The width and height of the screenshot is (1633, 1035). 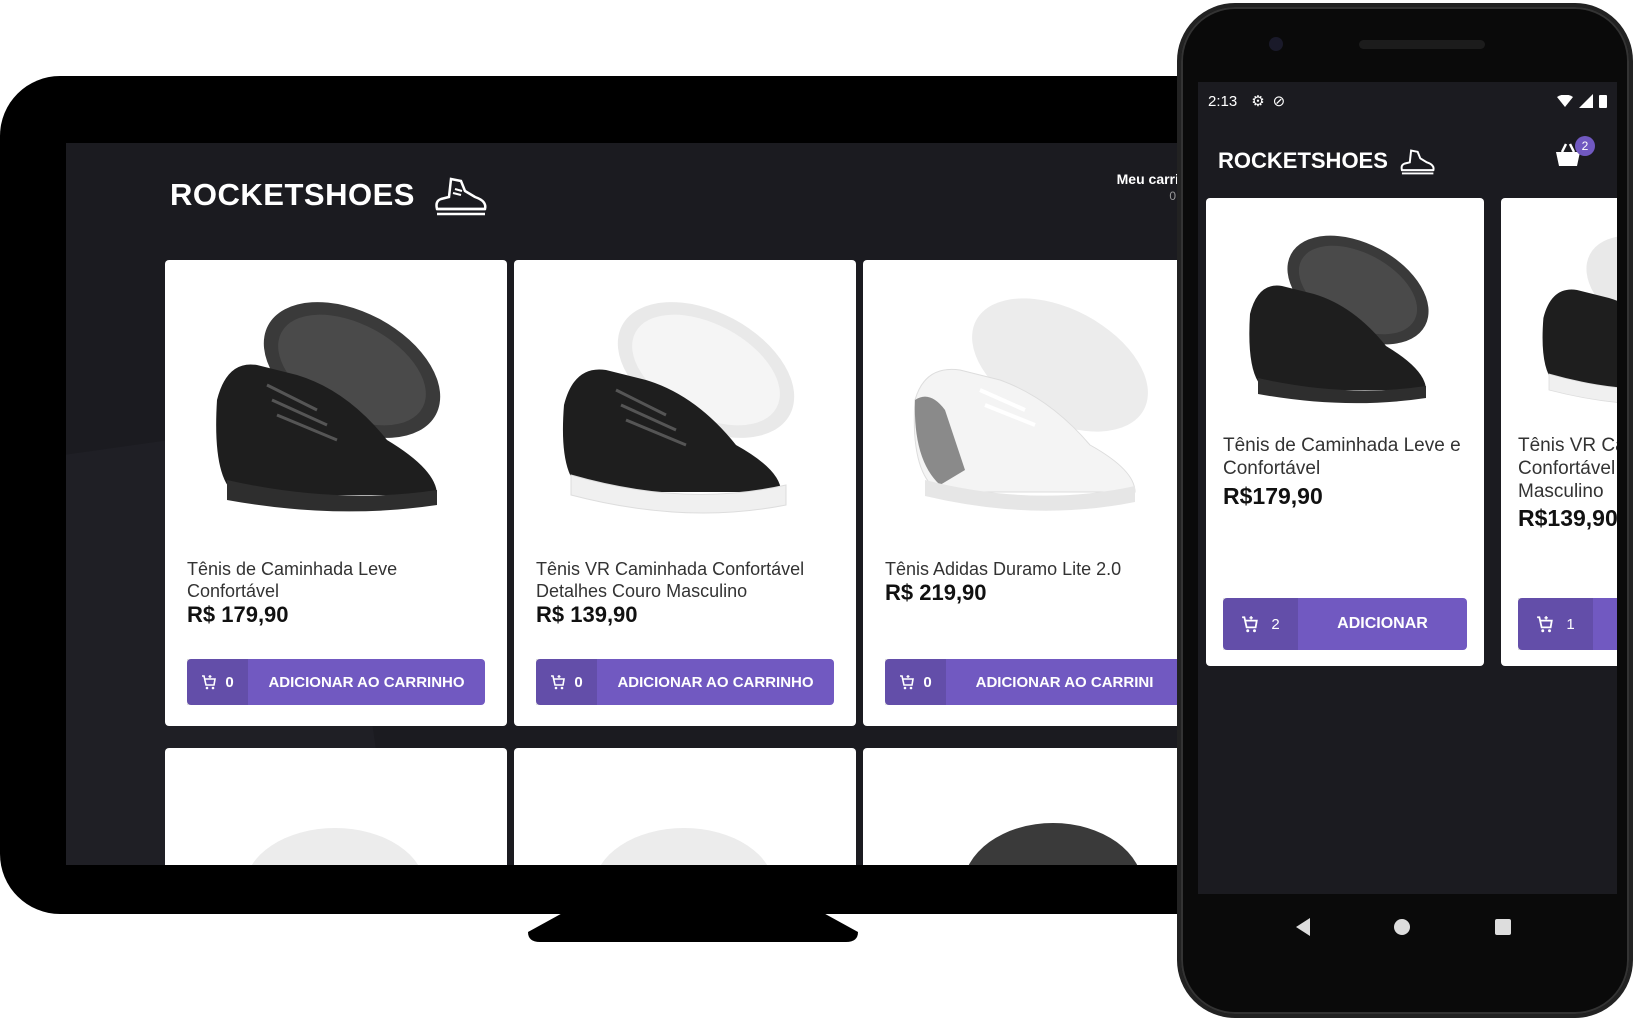 What do you see at coordinates (1567, 468) in the screenshot?
I see `product-title: Tênis VR Ca Confortável Masculino` at bounding box center [1567, 468].